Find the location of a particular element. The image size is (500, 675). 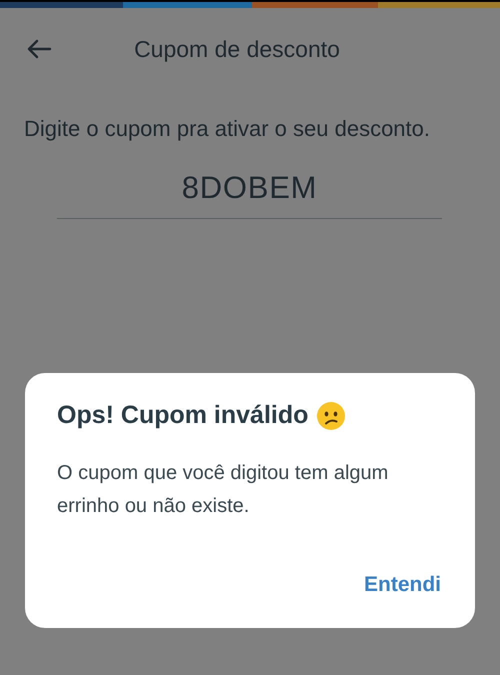

confused-emoji-icon is located at coordinates (331, 415).